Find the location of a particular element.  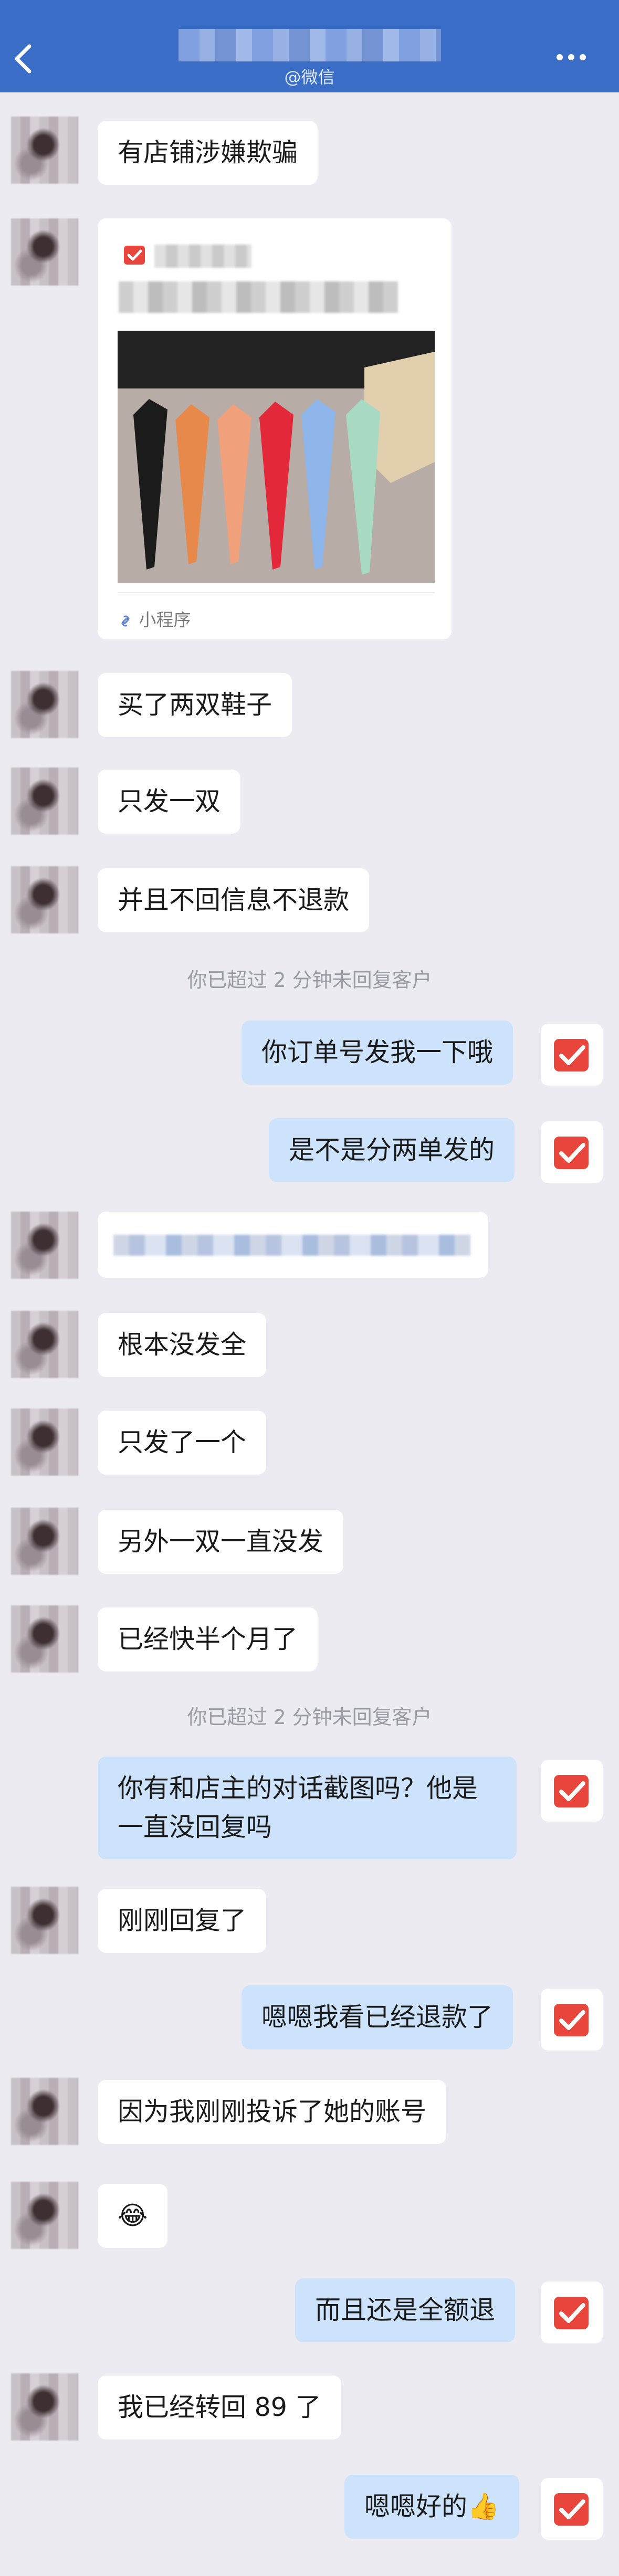

message-bubble: 嗯嗯我看已经退款了 is located at coordinates (377, 2017).